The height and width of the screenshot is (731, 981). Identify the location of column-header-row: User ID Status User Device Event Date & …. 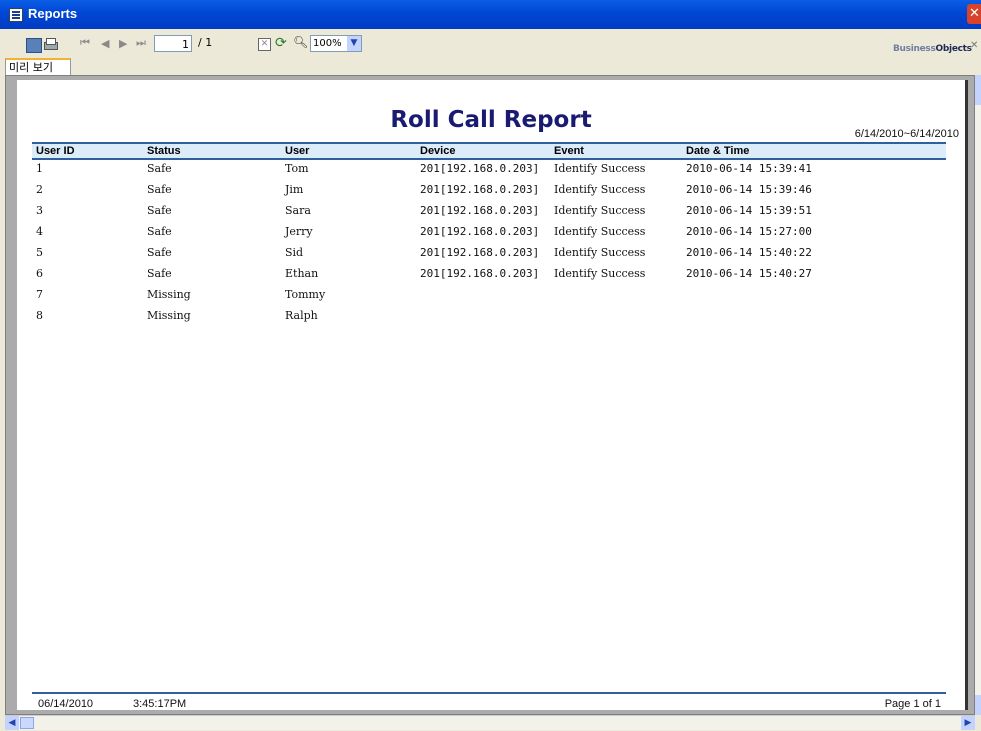
(489, 151).